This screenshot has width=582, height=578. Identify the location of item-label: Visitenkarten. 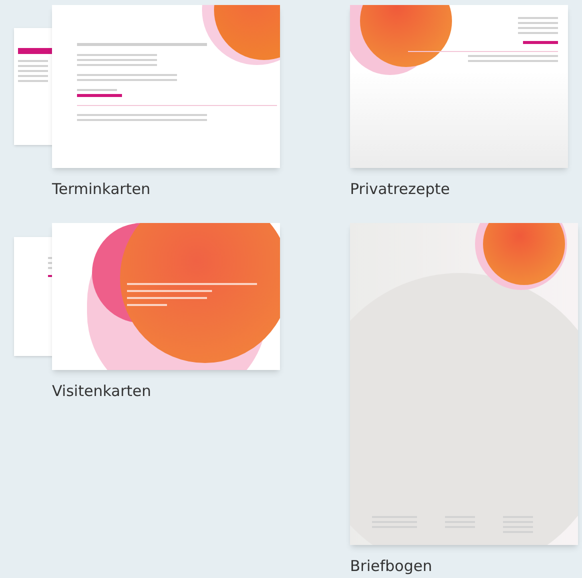
(201, 391).